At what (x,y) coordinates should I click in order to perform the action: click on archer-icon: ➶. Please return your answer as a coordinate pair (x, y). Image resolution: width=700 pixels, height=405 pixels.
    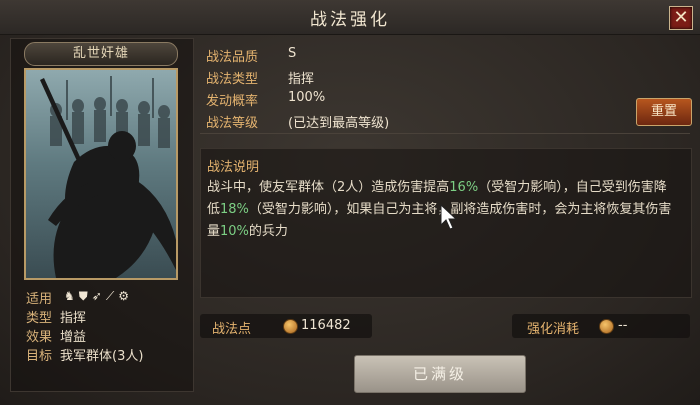
    Looking at the image, I should click on (98, 296).